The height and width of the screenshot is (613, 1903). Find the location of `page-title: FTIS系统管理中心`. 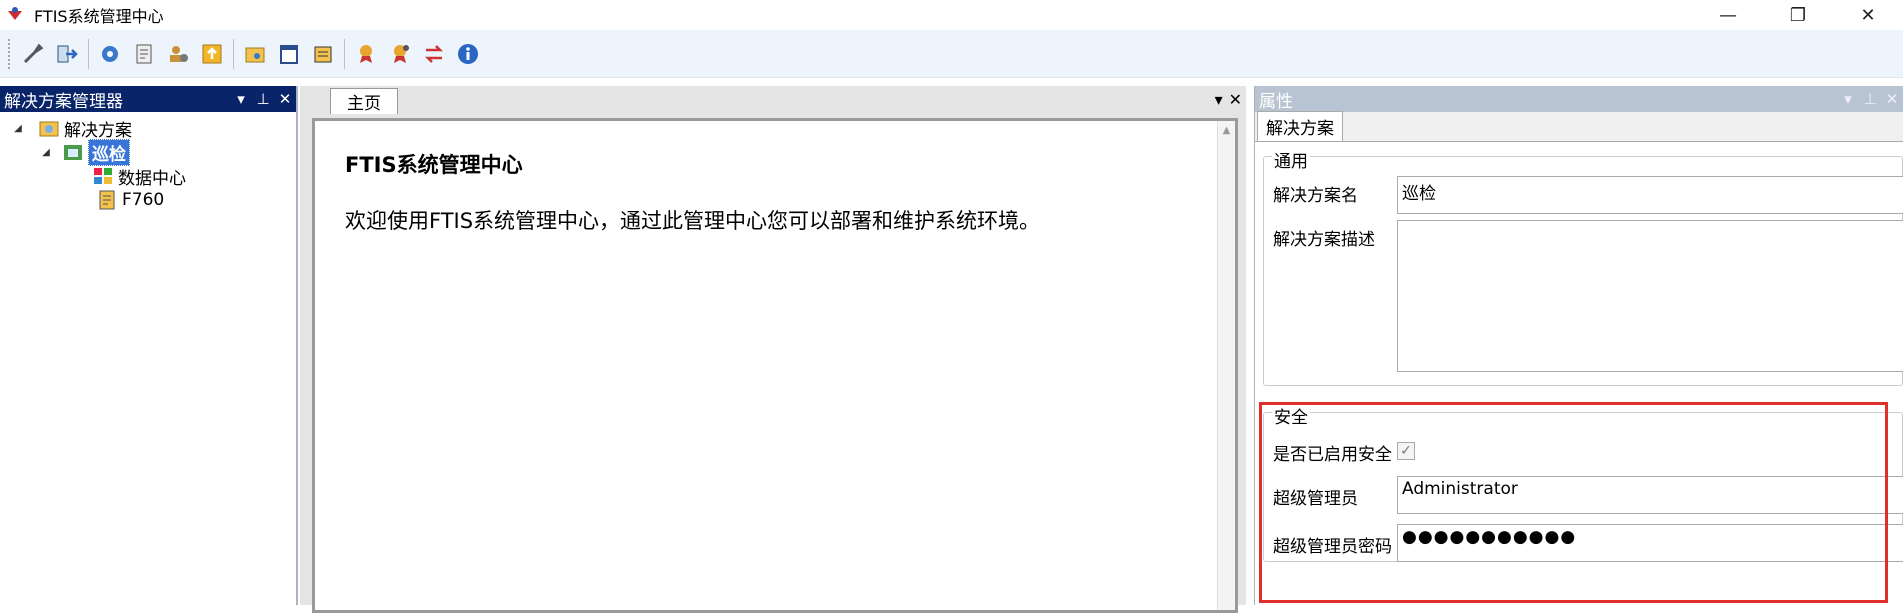

page-title: FTIS系统管理中心 is located at coordinates (434, 165).